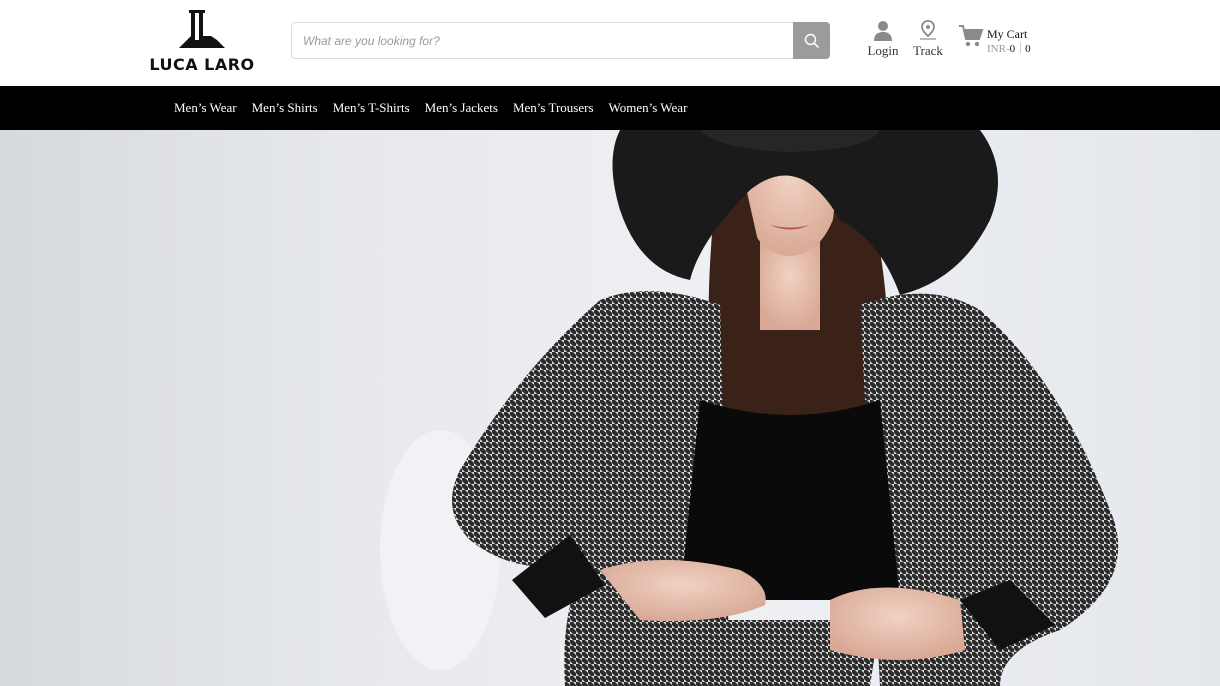  Describe the element at coordinates (648, 108) in the screenshot. I see `nav-item-womens-wear: Women’s Wear` at that location.